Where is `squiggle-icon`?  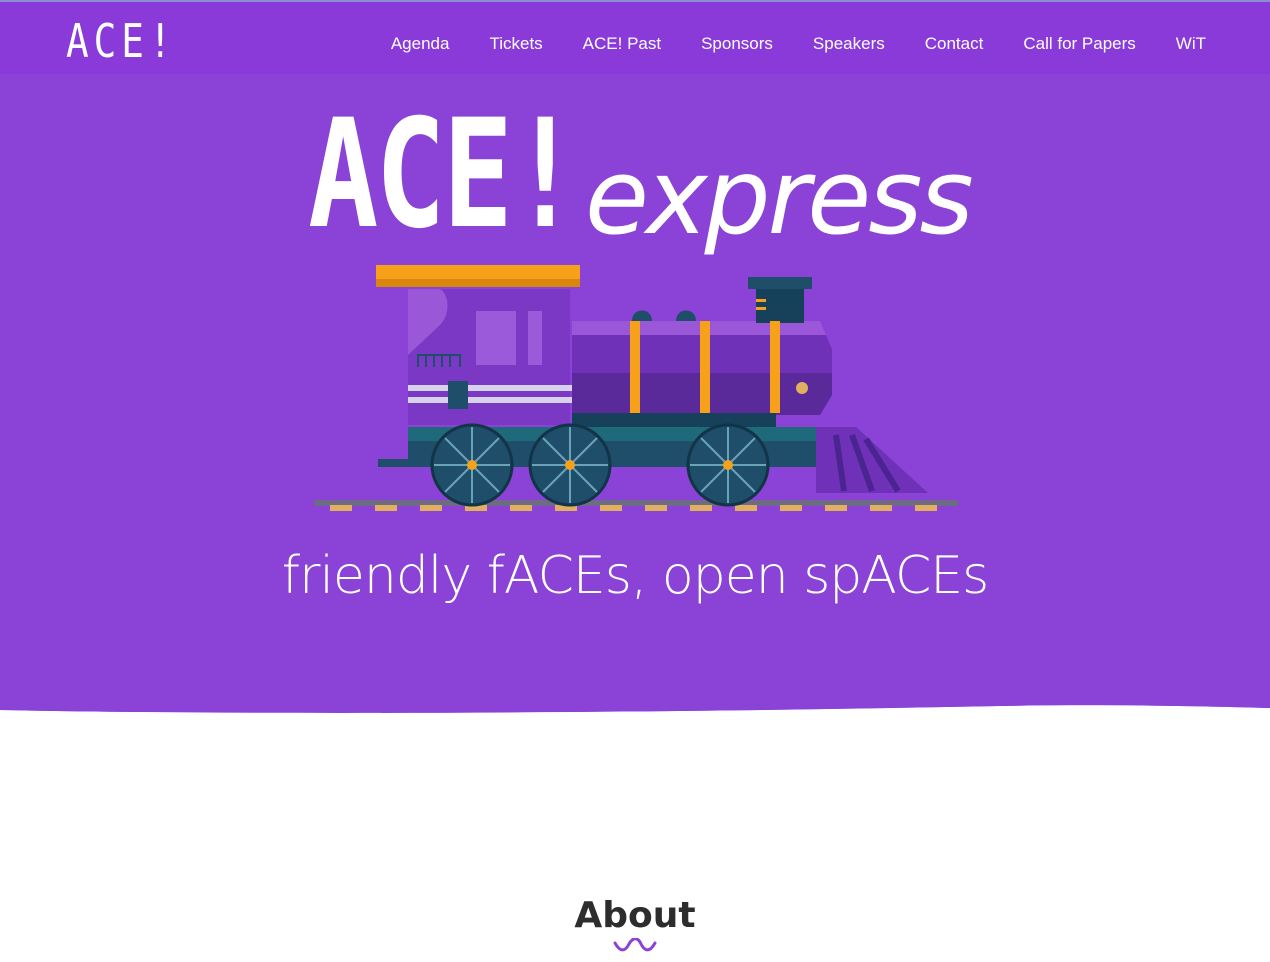
squiggle-icon is located at coordinates (635, 945).